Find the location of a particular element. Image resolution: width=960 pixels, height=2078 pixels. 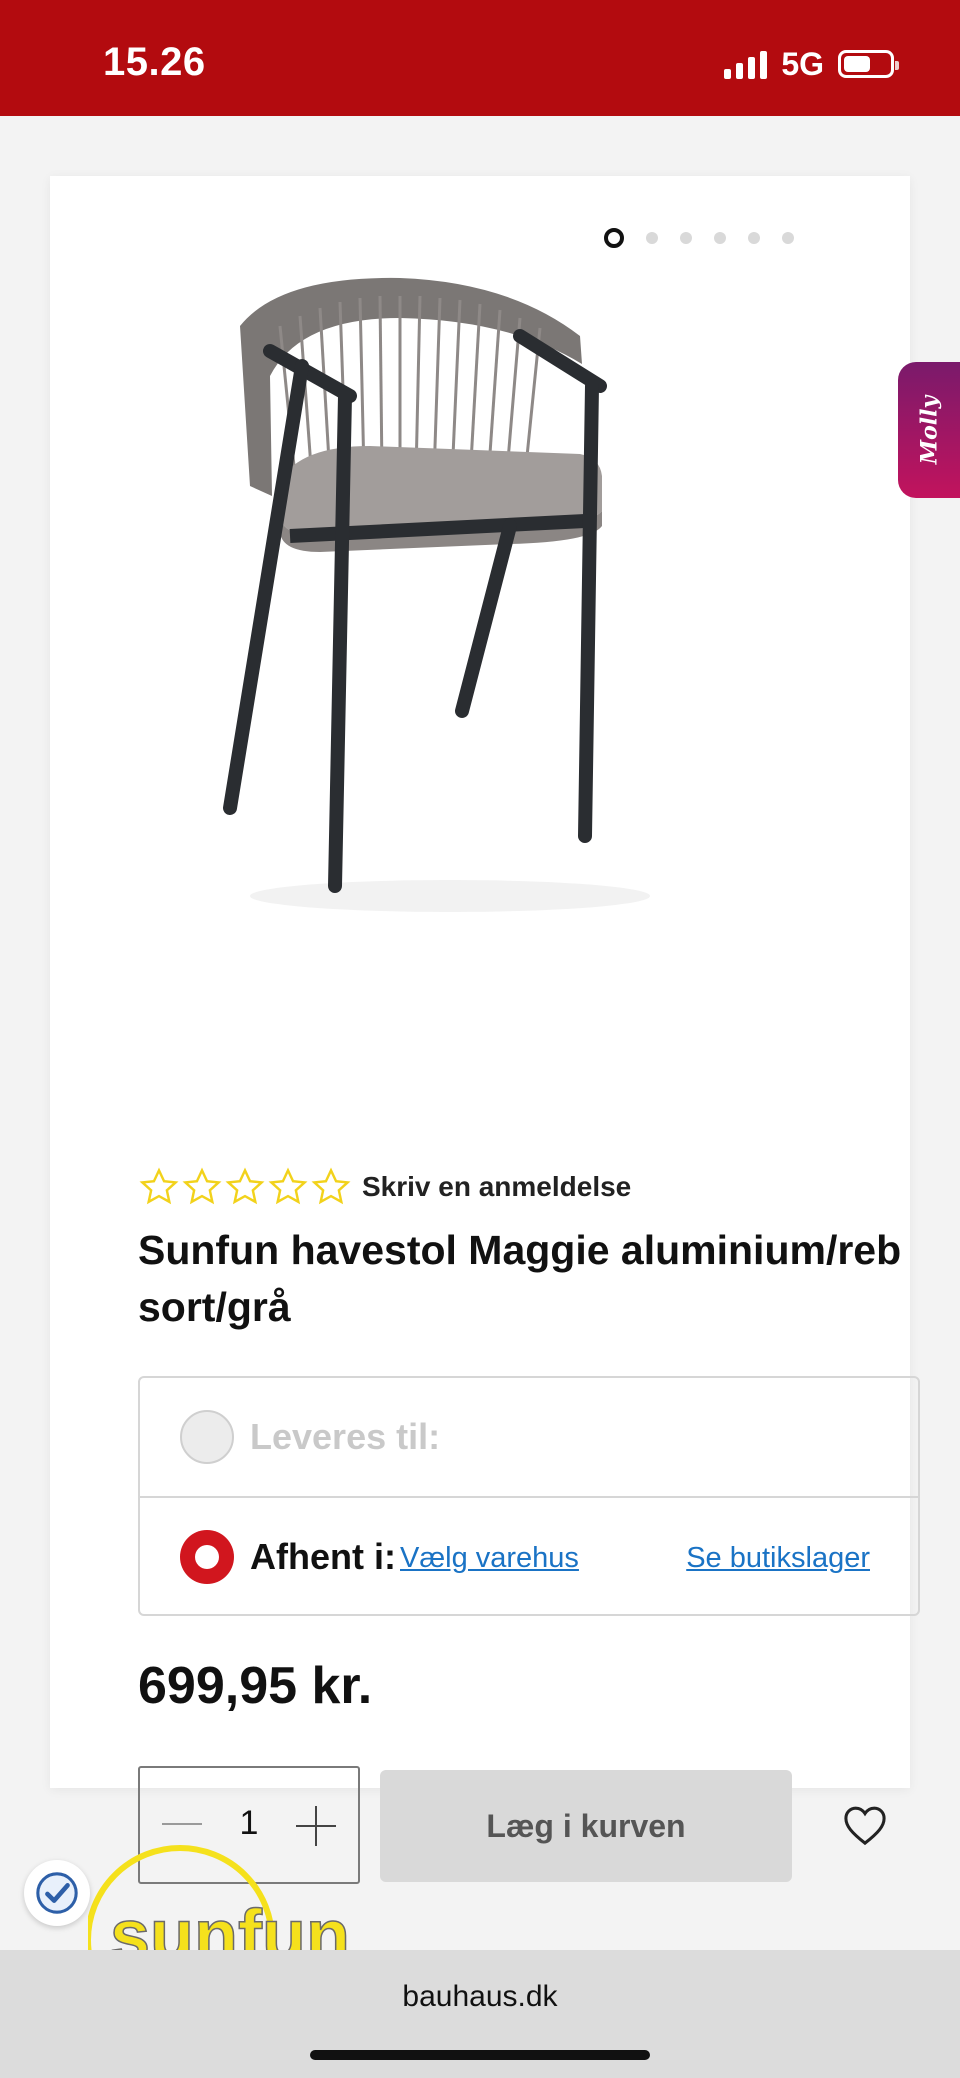

pickup-radio is located at coordinates (207, 1557).